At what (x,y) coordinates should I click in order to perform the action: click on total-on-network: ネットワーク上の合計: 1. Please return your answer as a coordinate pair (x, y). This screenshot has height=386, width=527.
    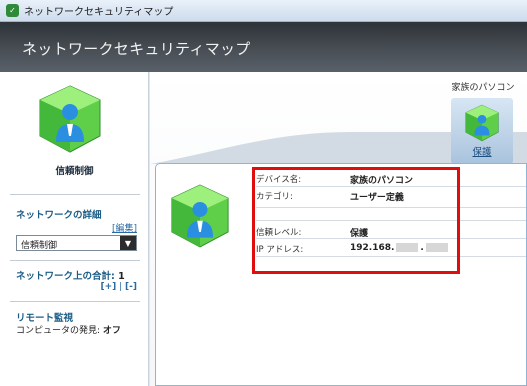
    Looking at the image, I should click on (70, 275).